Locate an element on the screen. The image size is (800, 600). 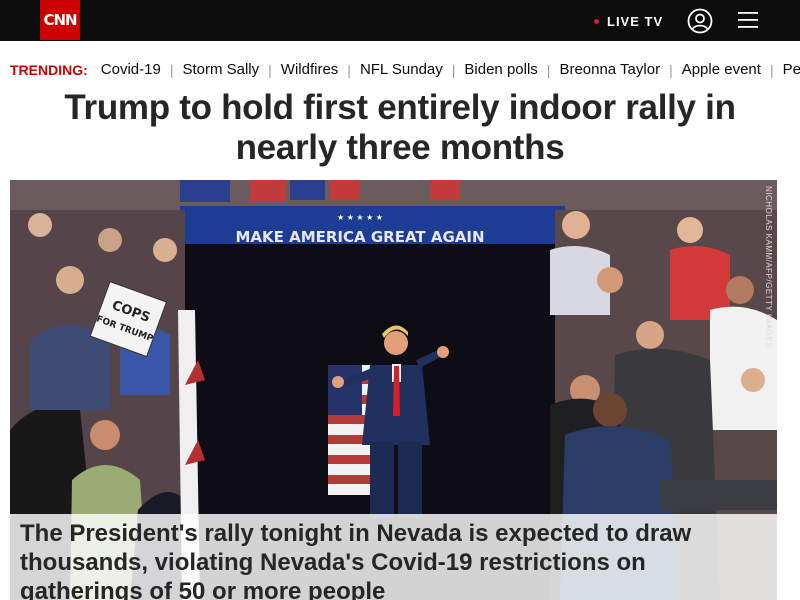
user-icon is located at coordinates (700, 21).